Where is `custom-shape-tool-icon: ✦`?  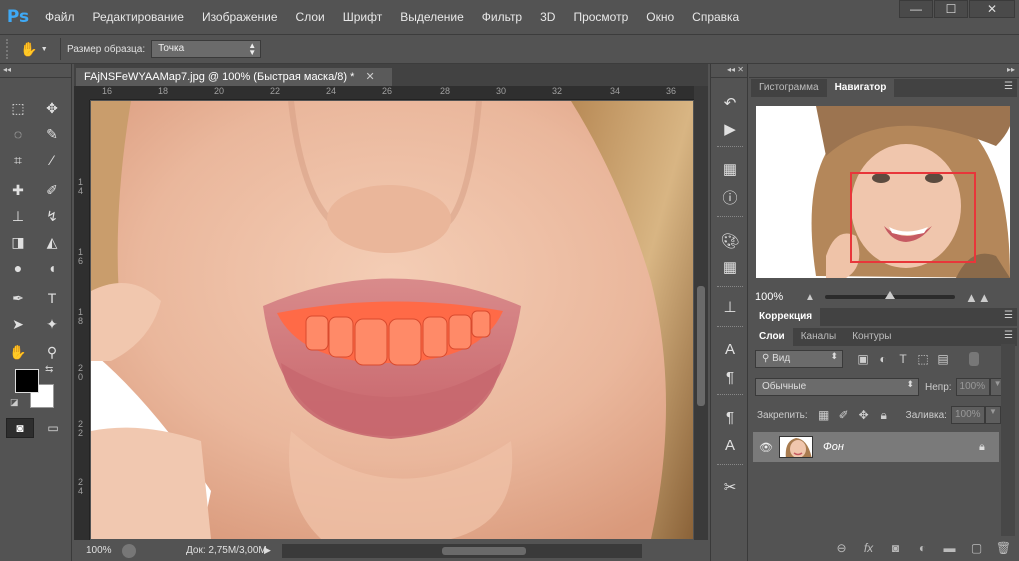
custom-shape-tool-icon: ✦ is located at coordinates (52, 324).